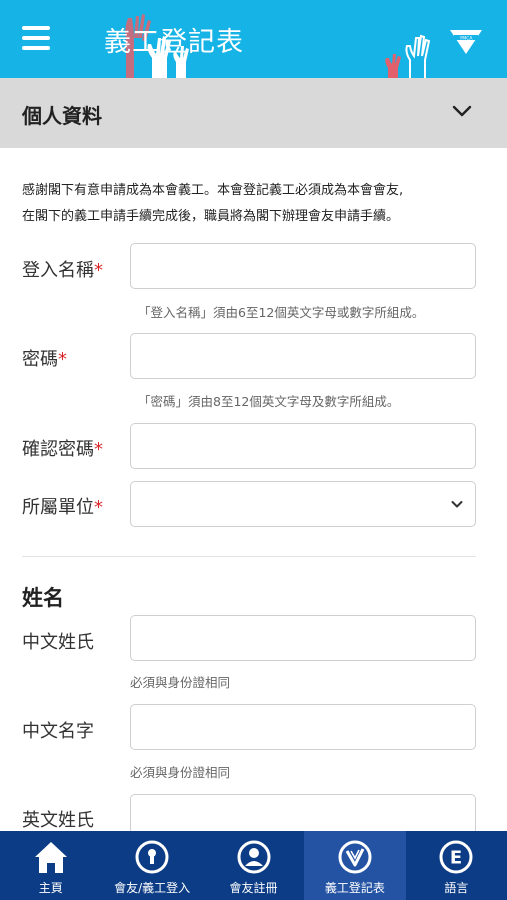 This screenshot has width=507, height=900. I want to click on section-divider, so click(249, 556).